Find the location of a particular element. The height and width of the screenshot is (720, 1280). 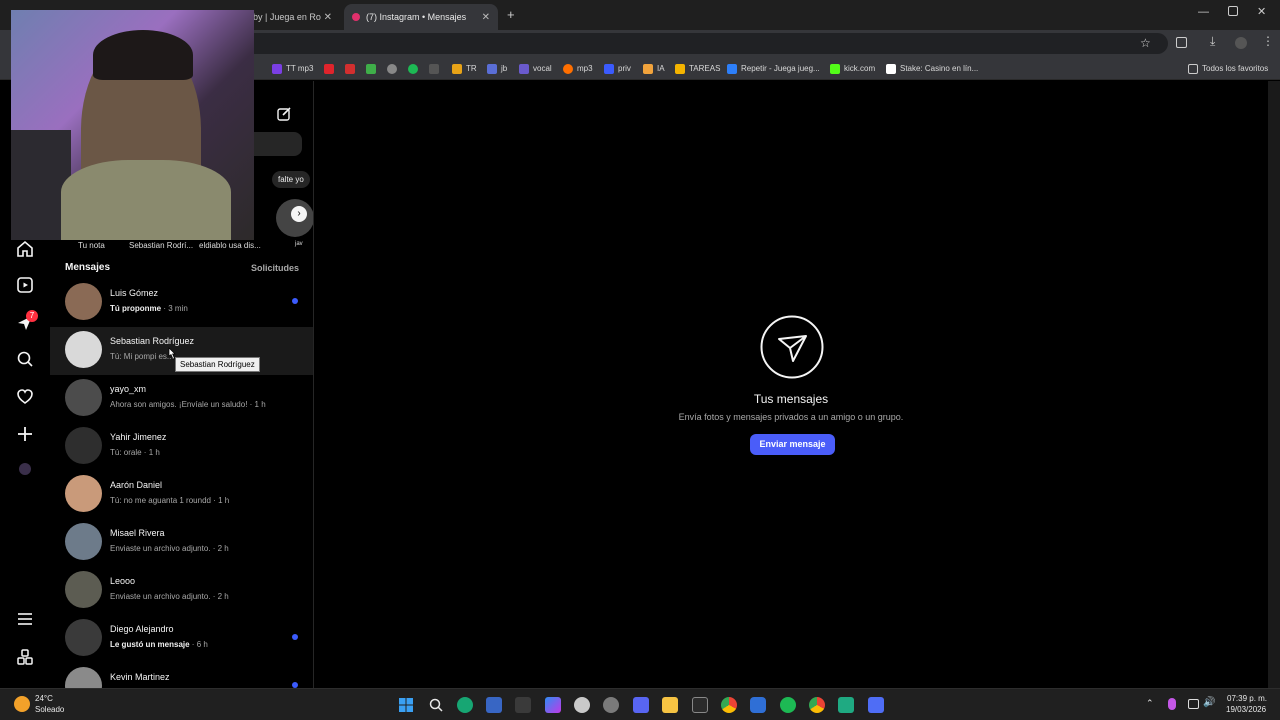

send-message-button: Enviar mensaje is located at coordinates (792, 444).